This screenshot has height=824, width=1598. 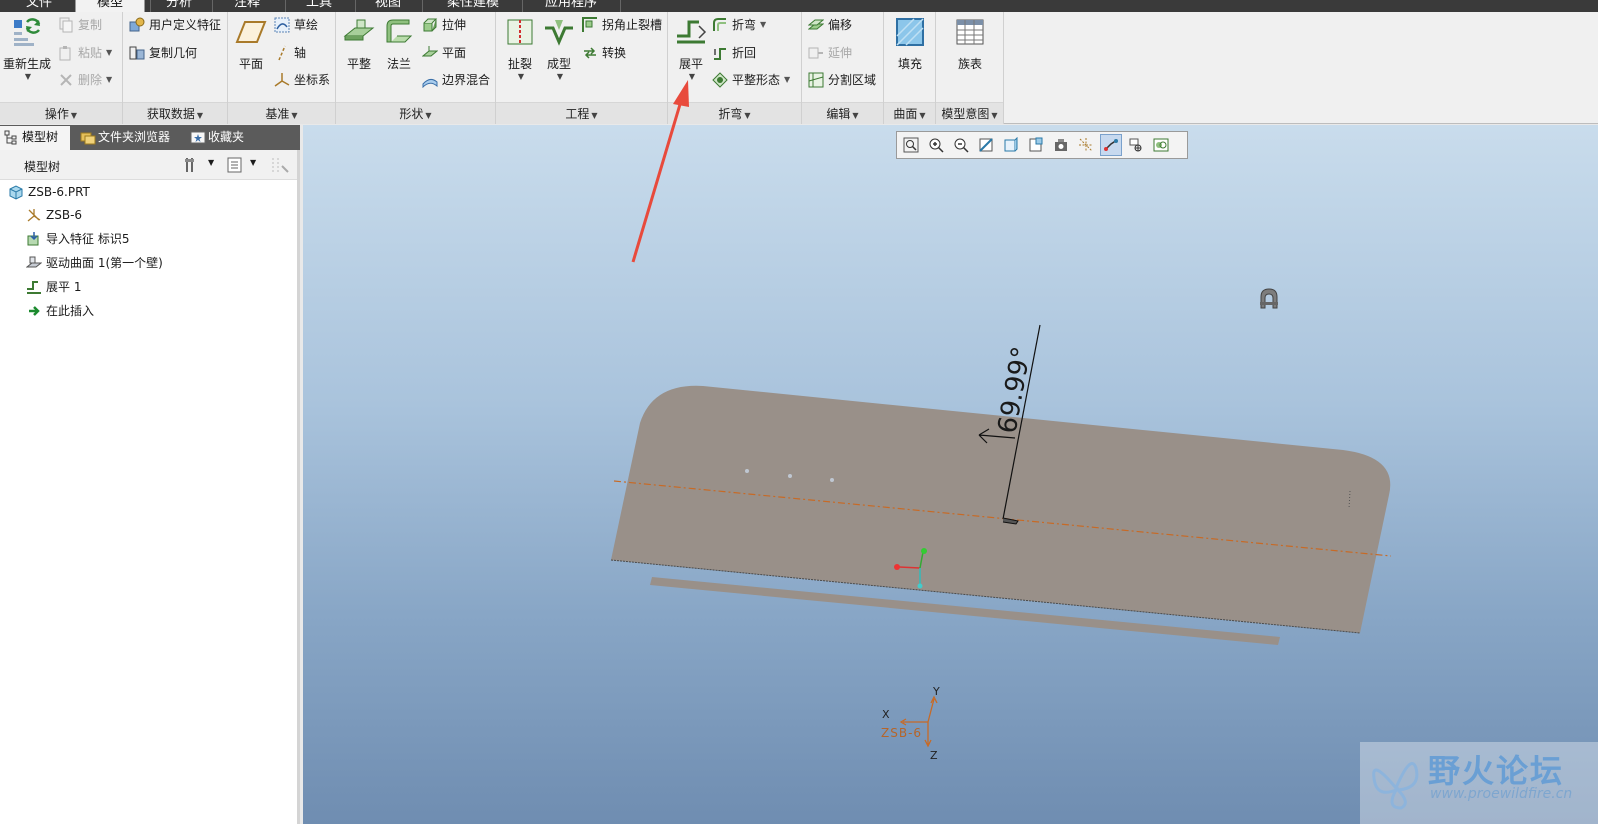 I want to click on form-dropdown-icon: ▼, so click(x=560, y=76).